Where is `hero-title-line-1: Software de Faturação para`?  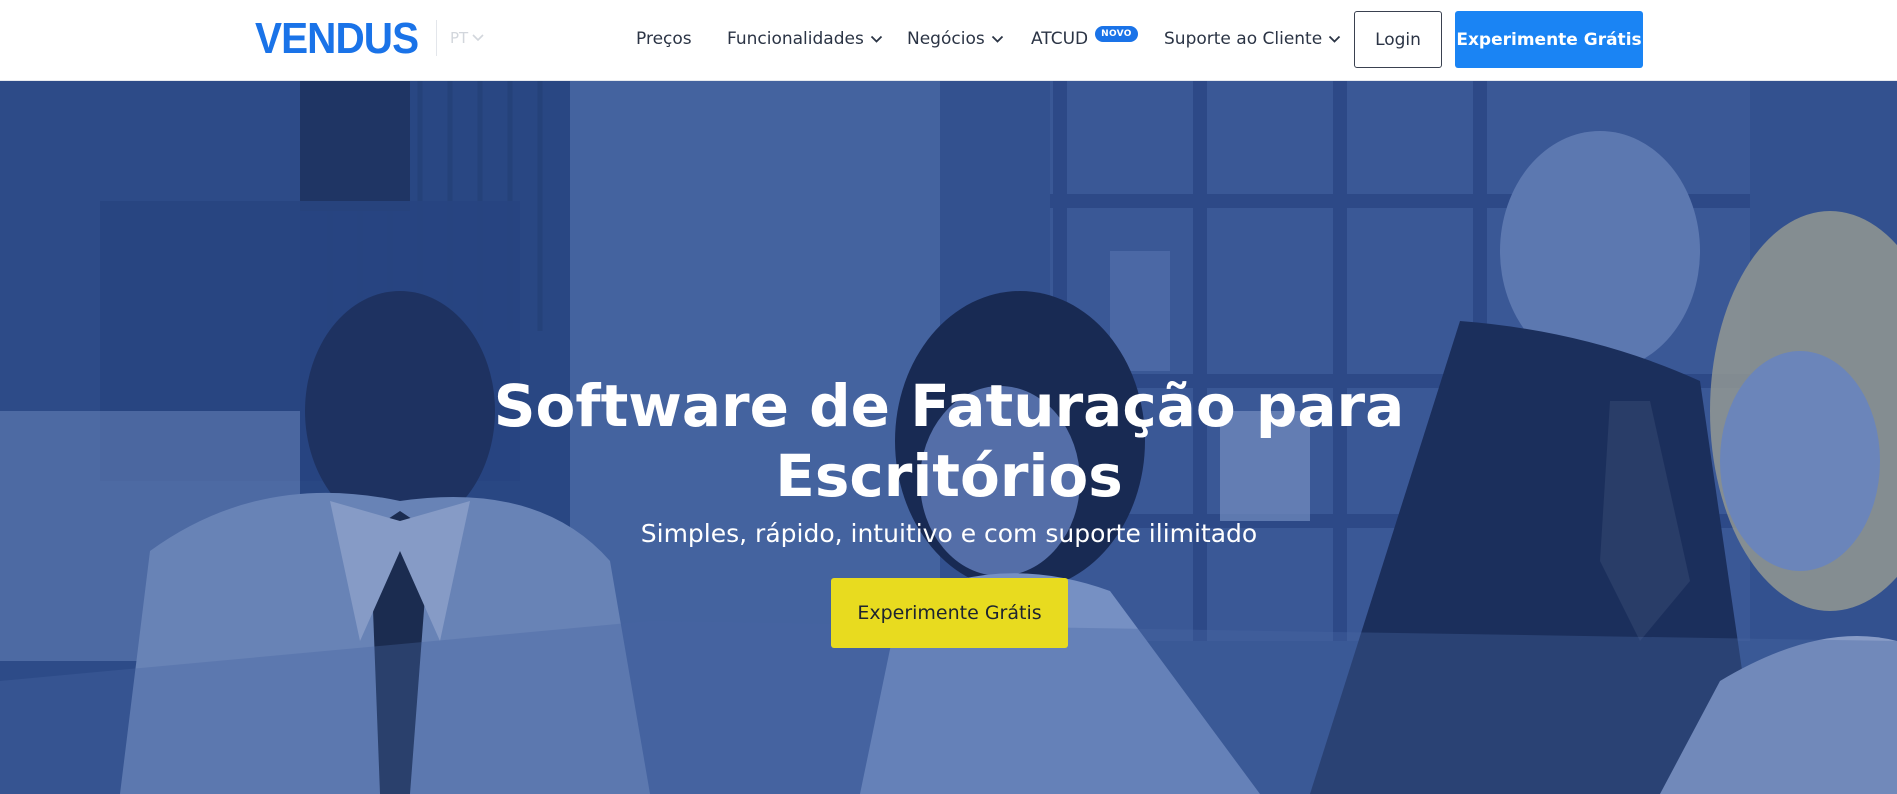
hero-title-line-1: Software de Faturação para is located at coordinates (949, 406).